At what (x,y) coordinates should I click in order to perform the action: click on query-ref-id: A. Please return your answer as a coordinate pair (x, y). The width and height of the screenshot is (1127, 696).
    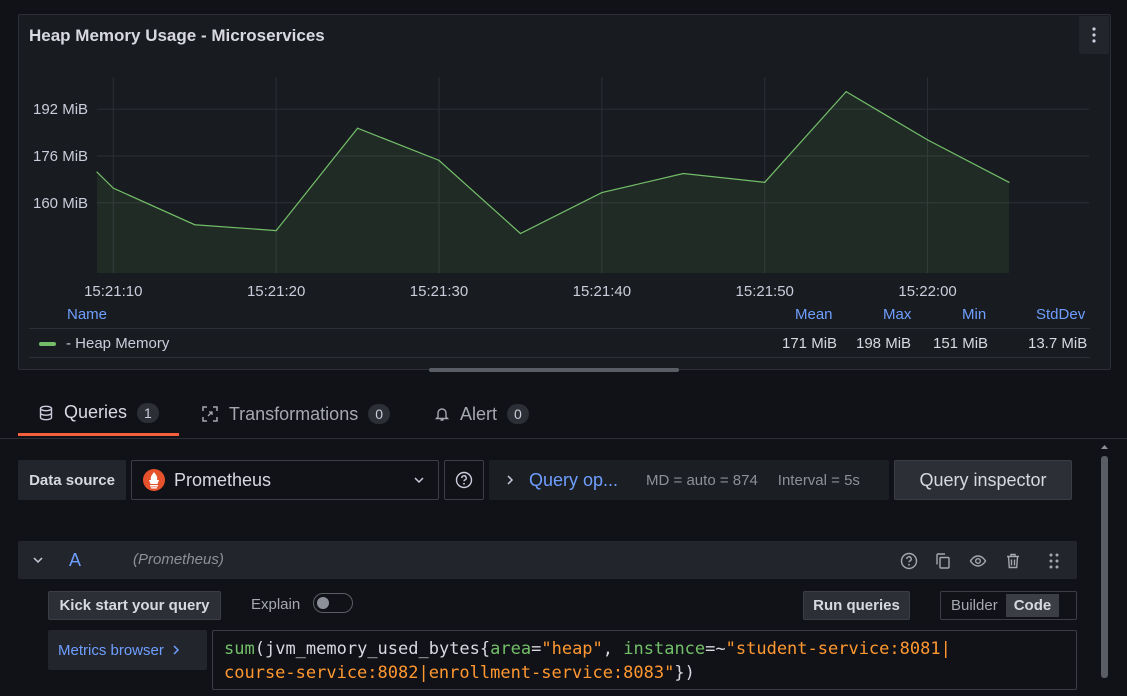
    Looking at the image, I should click on (75, 560).